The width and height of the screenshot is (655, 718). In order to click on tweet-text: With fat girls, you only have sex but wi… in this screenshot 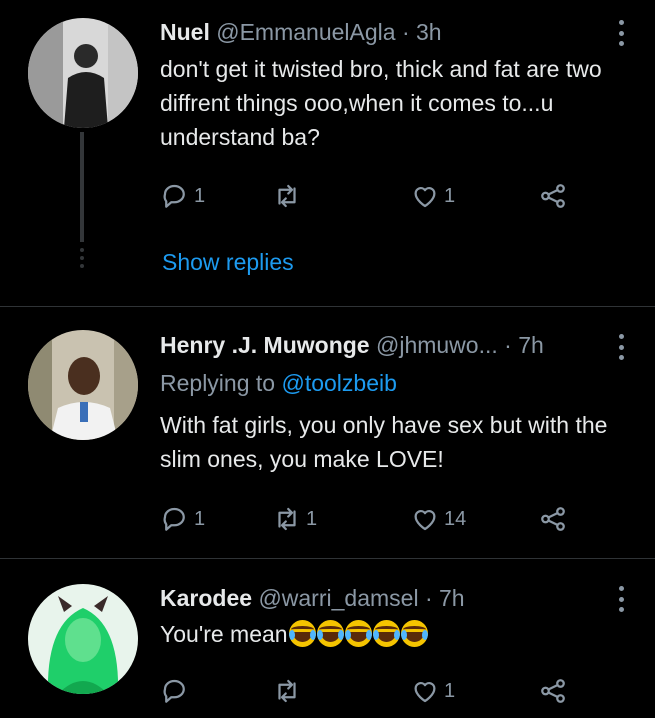, I will do `click(384, 442)`.